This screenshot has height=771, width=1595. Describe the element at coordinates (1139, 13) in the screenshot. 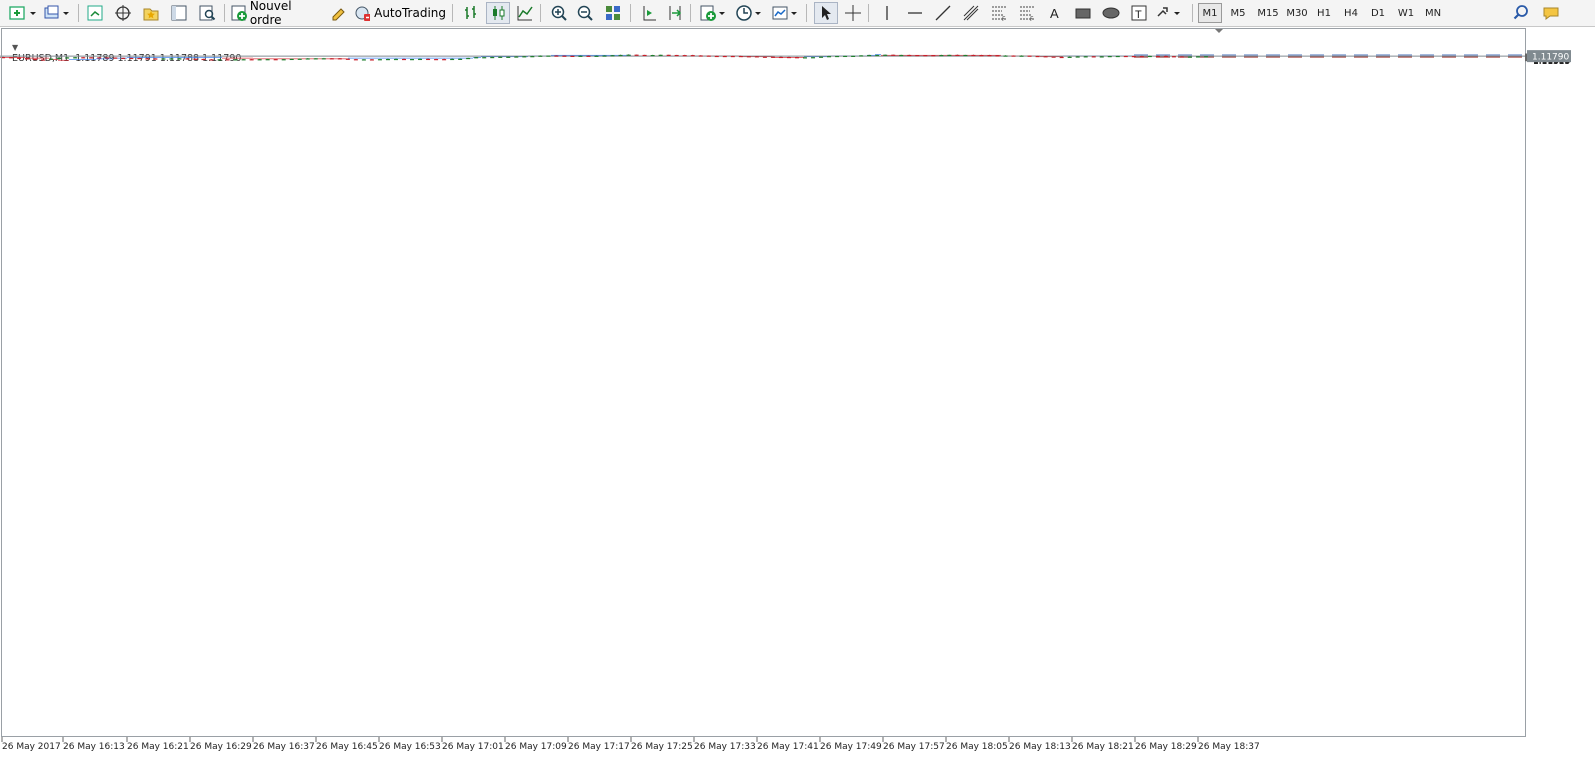

I see `text-label-button: T` at that location.